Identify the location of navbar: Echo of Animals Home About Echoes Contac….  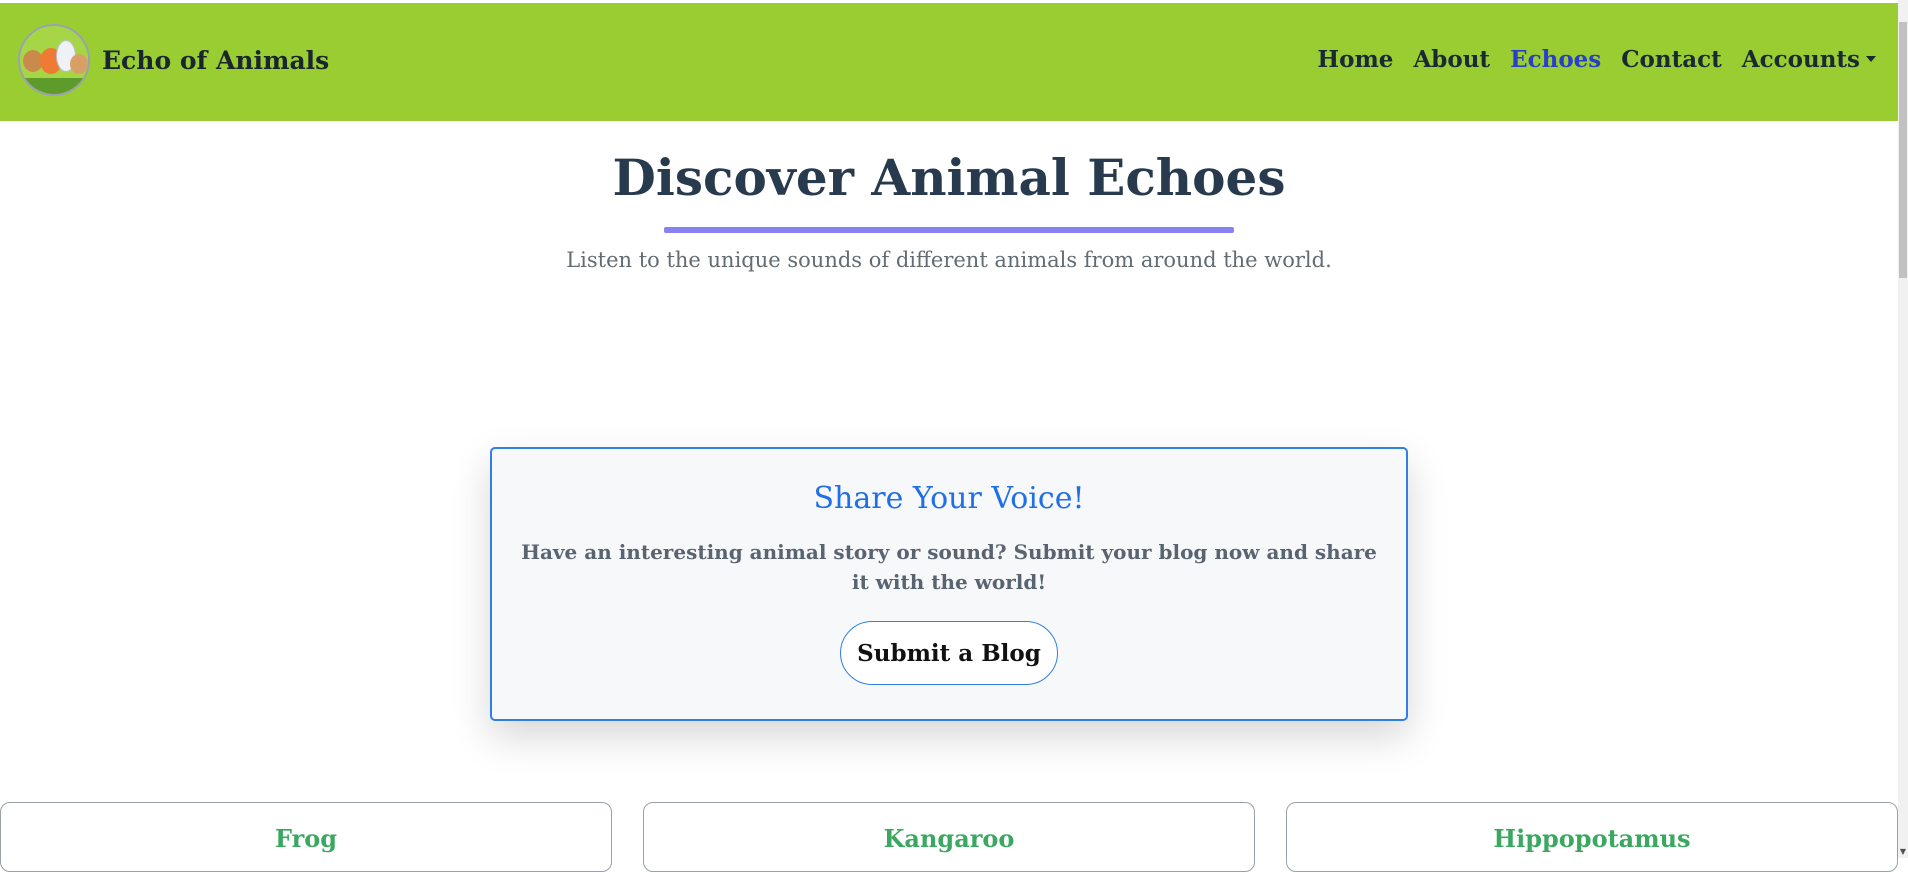
(949, 62).